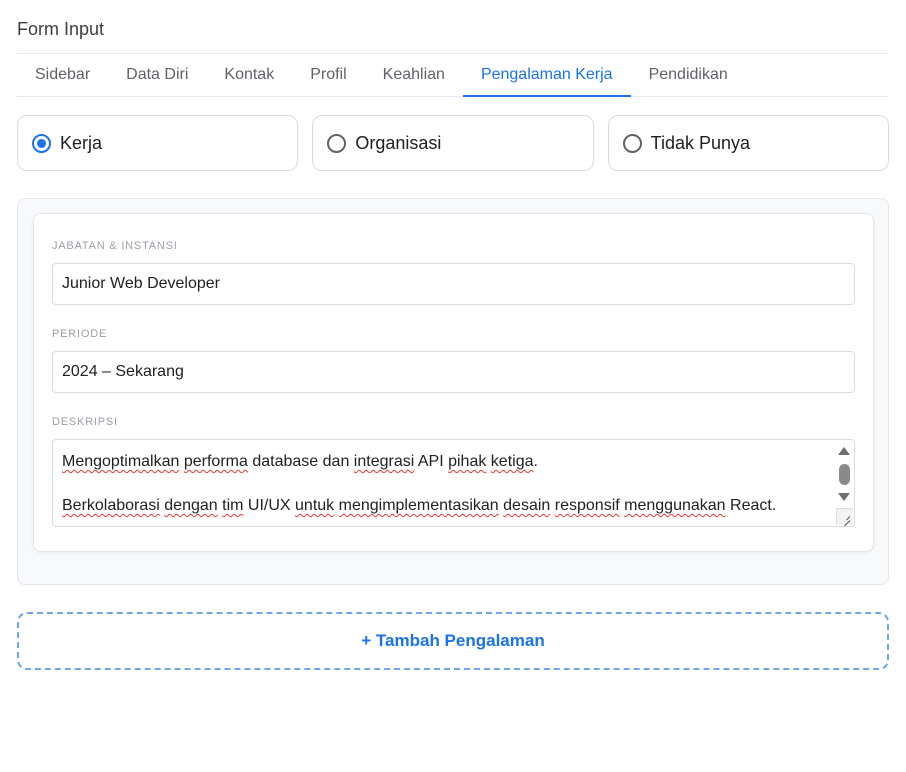  What do you see at coordinates (111, 505) in the screenshot?
I see `spellcheck-word: Berkolaborasi` at bounding box center [111, 505].